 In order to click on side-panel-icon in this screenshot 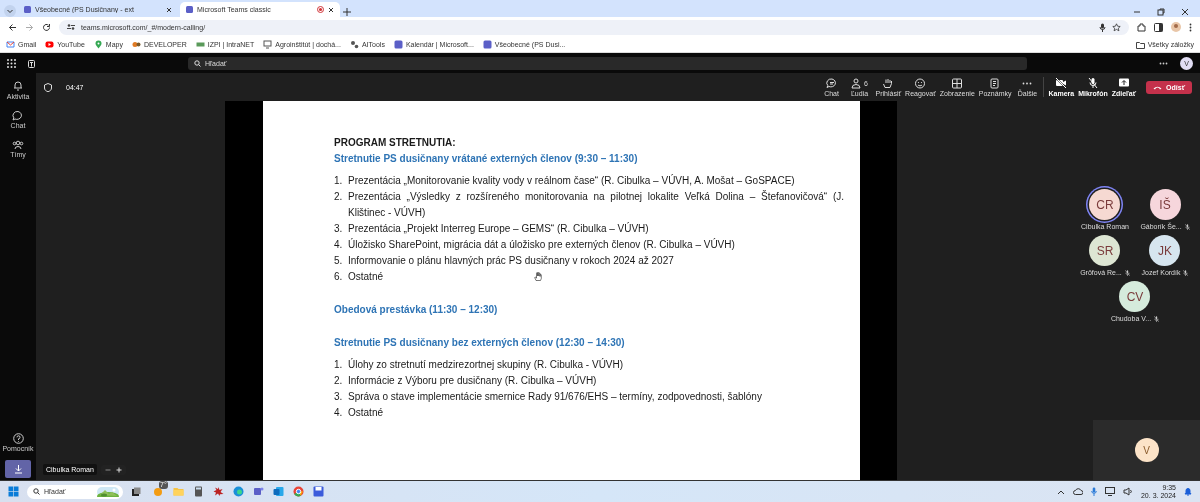, I will do `click(1158, 27)`.